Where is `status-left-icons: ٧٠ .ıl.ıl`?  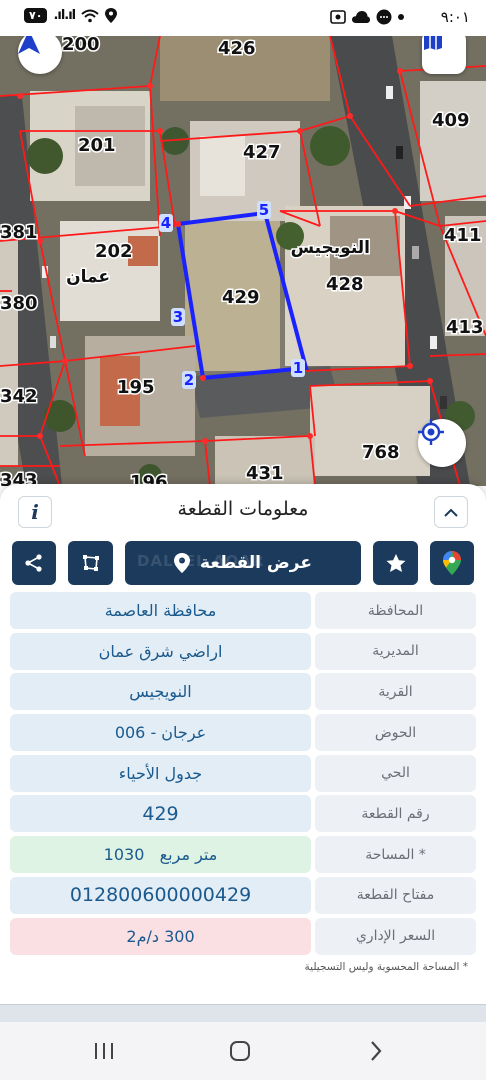 status-left-icons: ٧٠ .ıl.ıl is located at coordinates (71, 15).